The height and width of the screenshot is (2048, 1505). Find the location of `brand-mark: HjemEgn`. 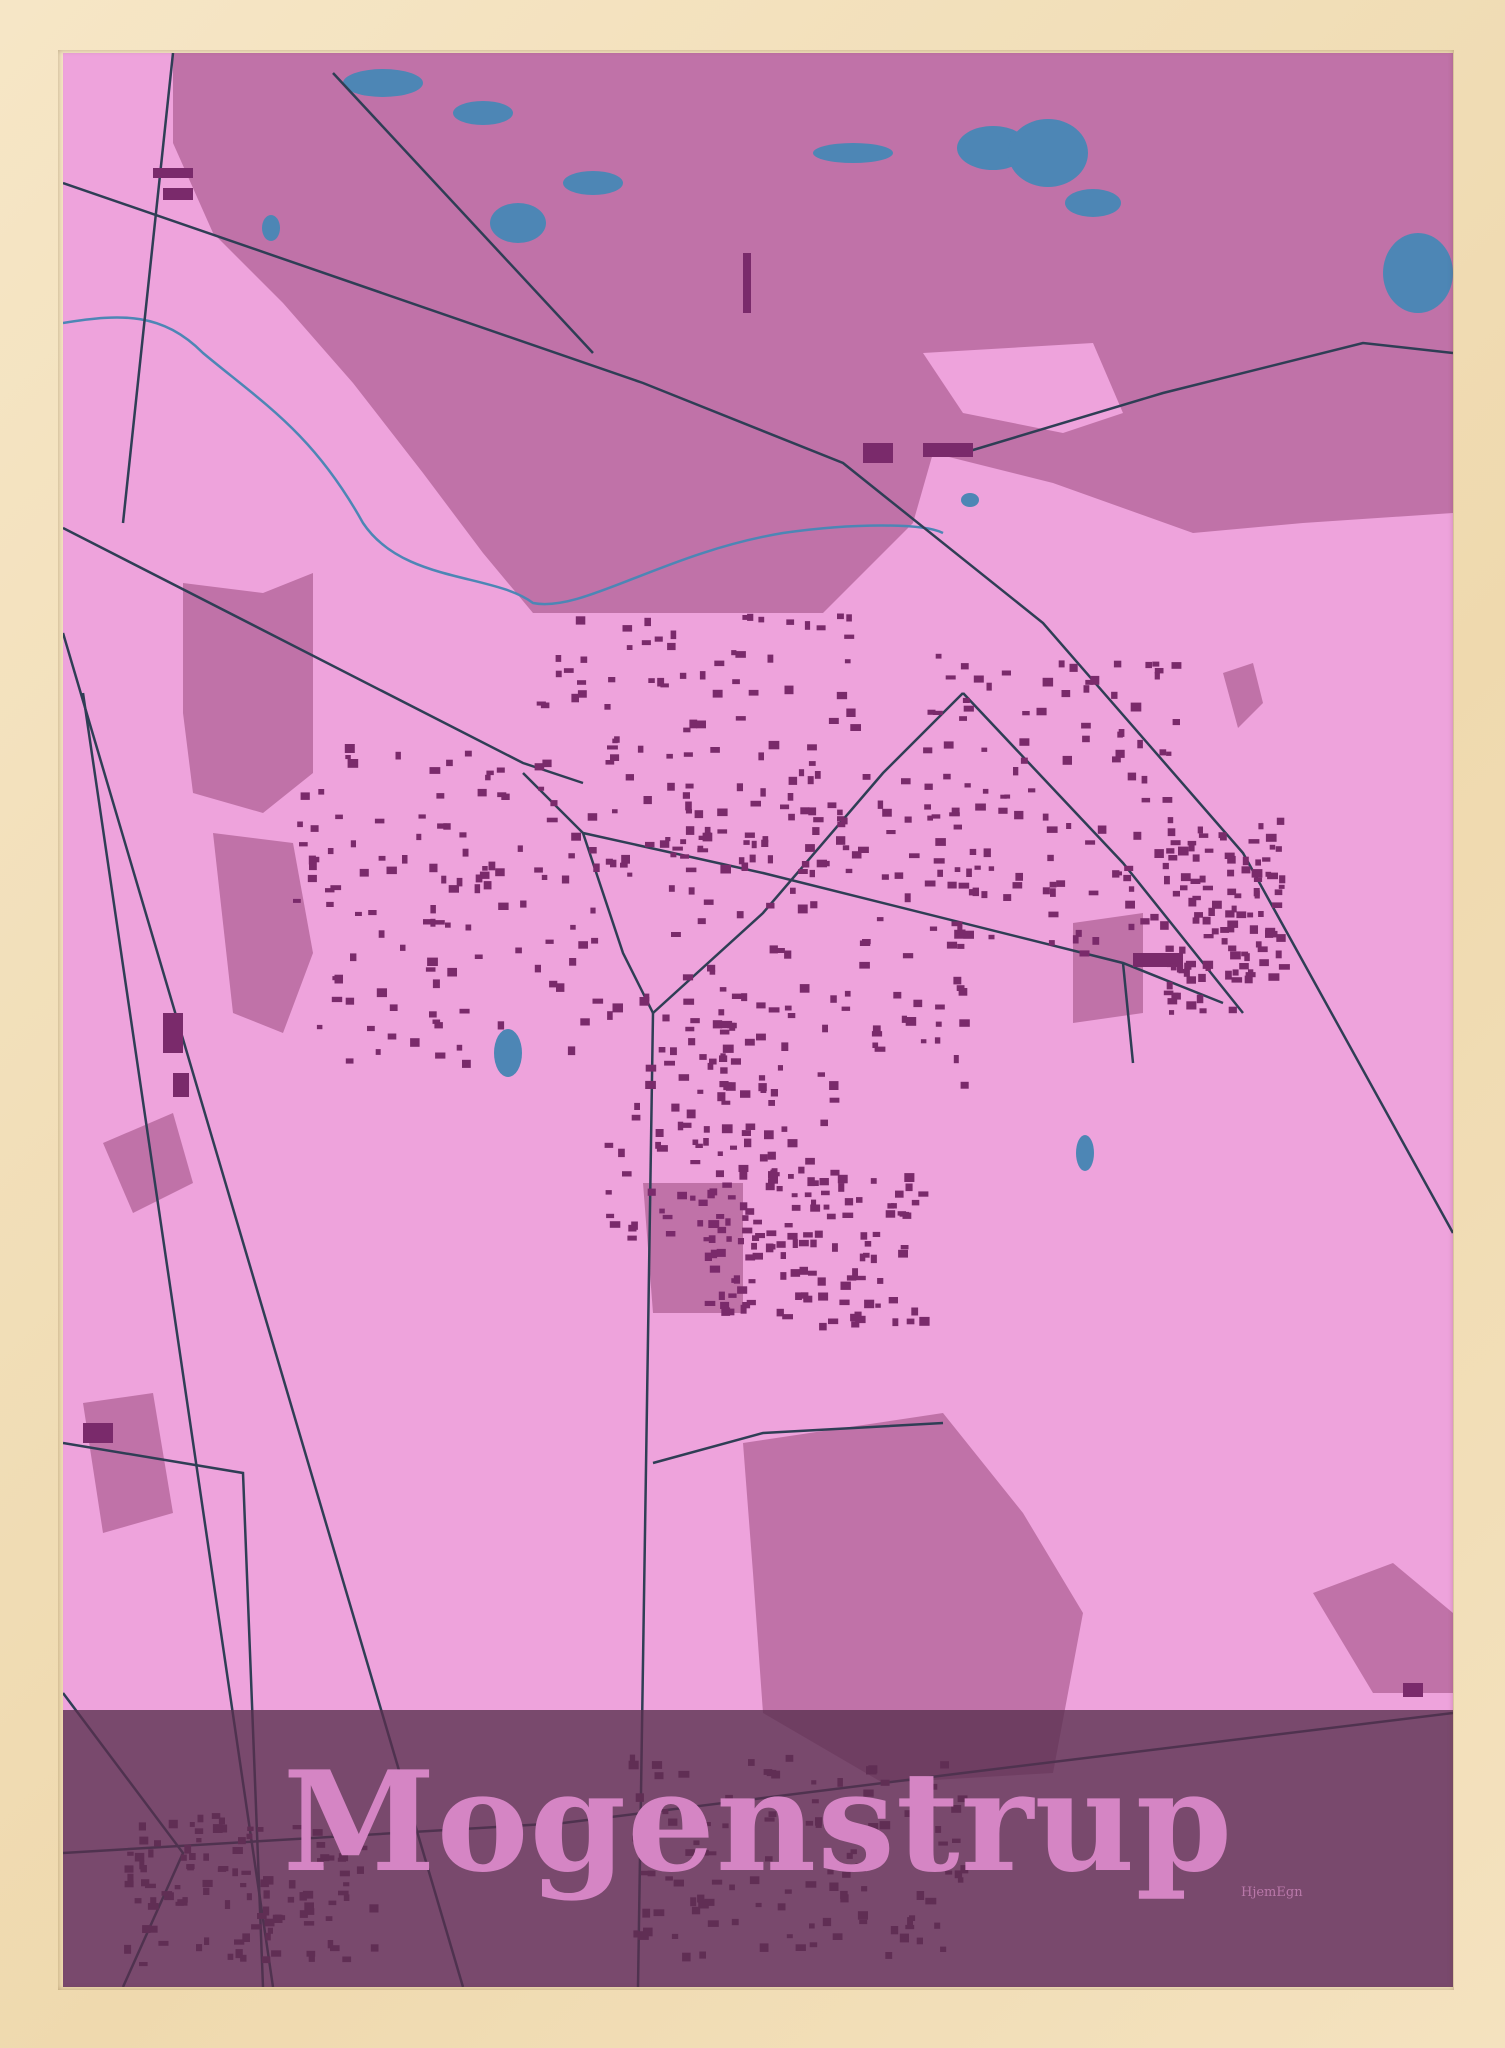

brand-mark: HjemEgn is located at coordinates (1272, 1892).